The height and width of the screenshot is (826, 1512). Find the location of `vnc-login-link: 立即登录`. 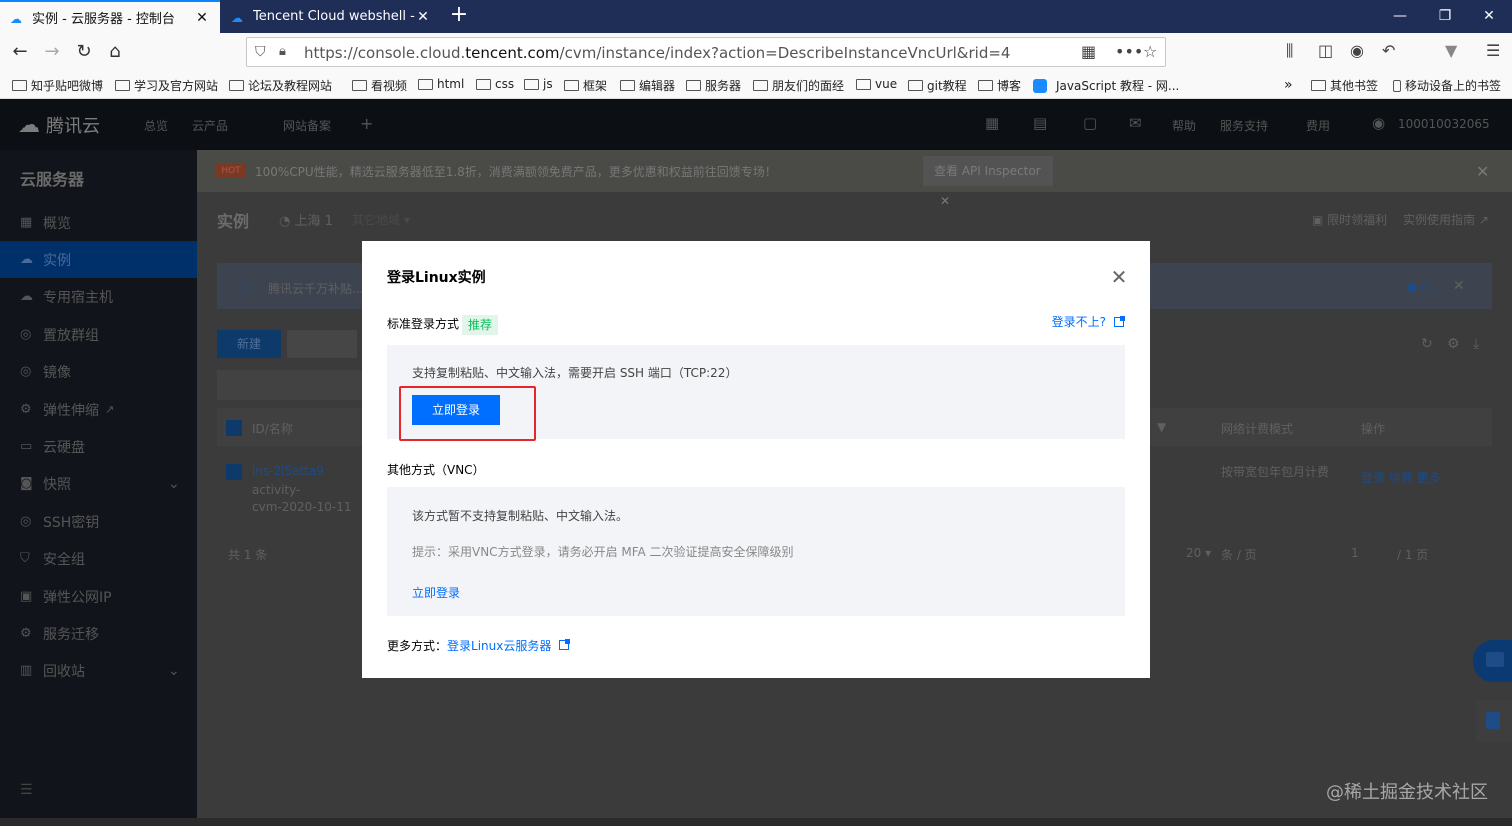

vnc-login-link: 立即登录 is located at coordinates (436, 592).